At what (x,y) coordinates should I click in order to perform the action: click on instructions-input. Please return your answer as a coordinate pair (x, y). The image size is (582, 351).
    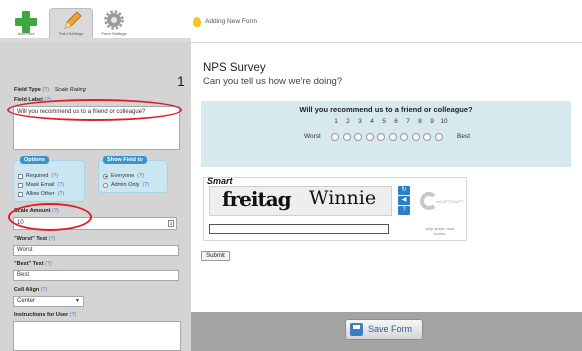
    Looking at the image, I should click on (97, 336).